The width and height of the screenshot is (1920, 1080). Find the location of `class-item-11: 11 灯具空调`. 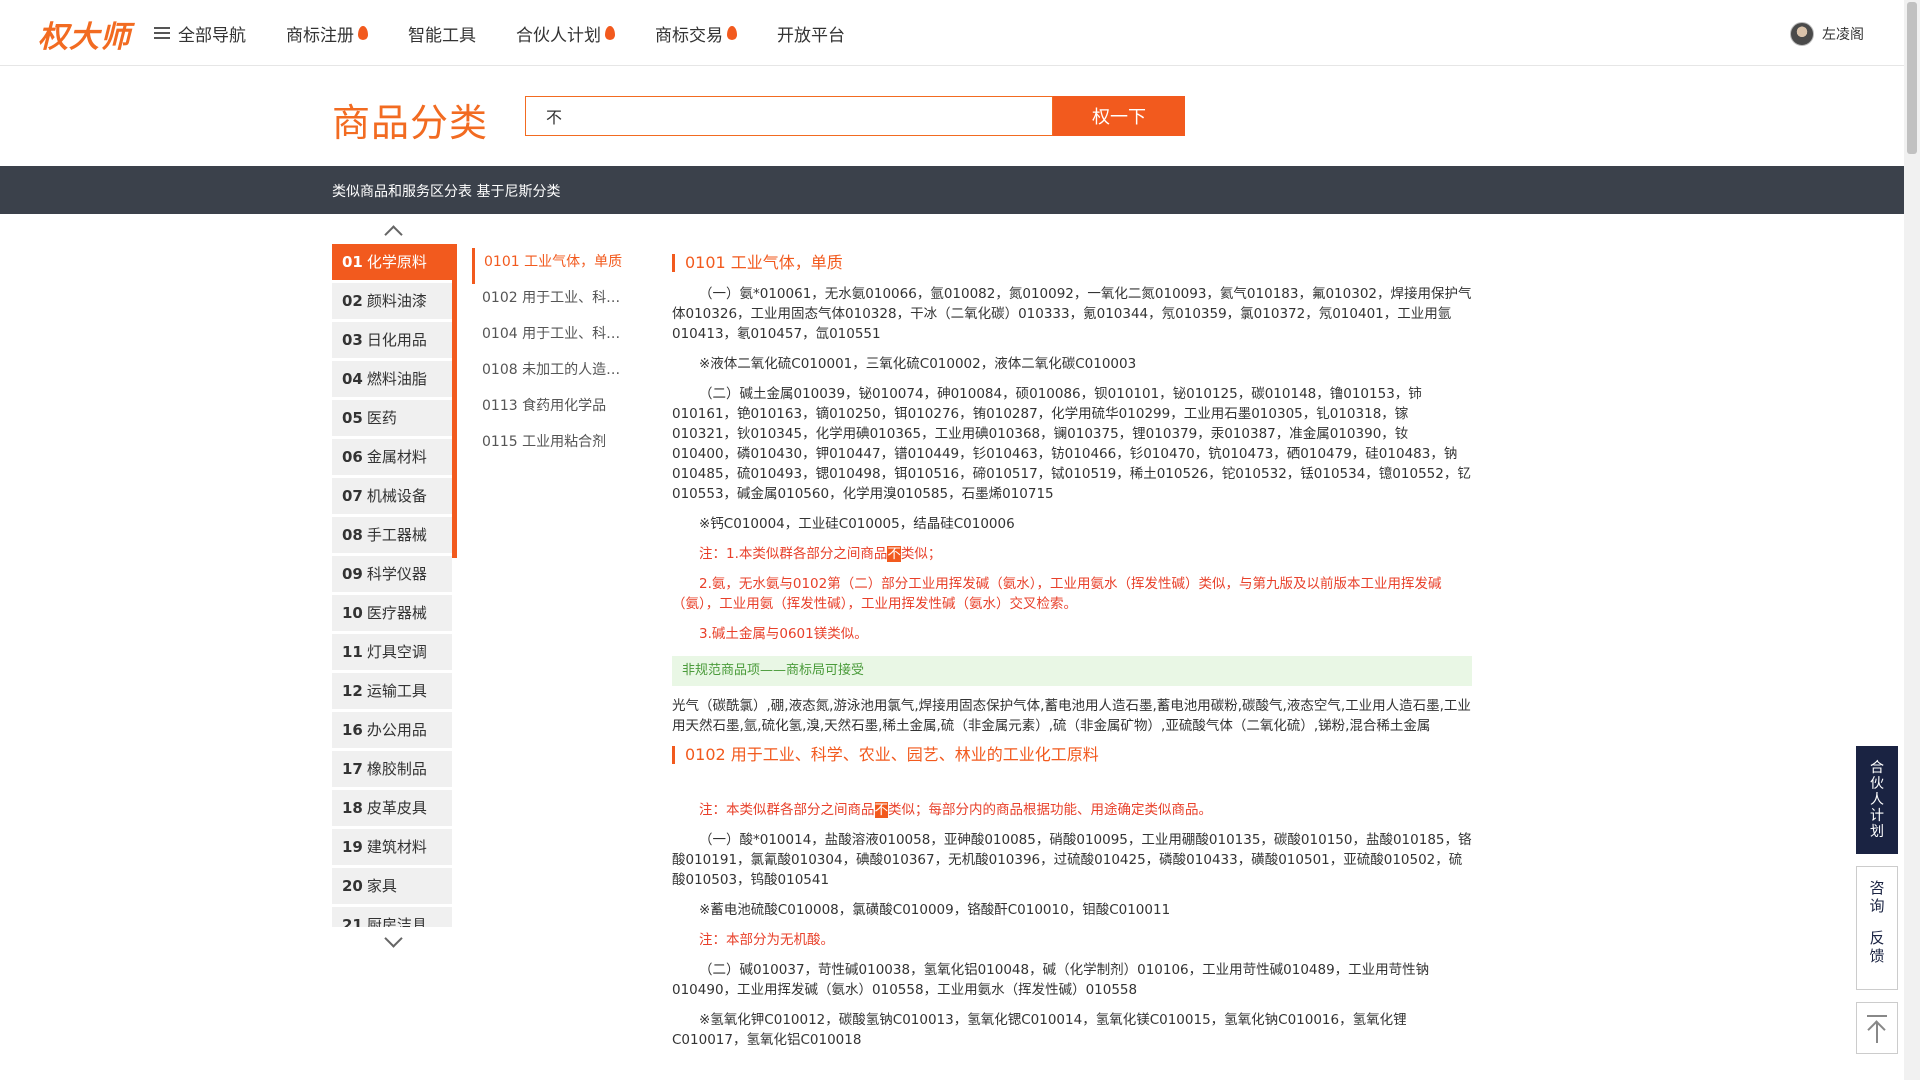

class-item-11: 11 灯具空调 is located at coordinates (392, 652).